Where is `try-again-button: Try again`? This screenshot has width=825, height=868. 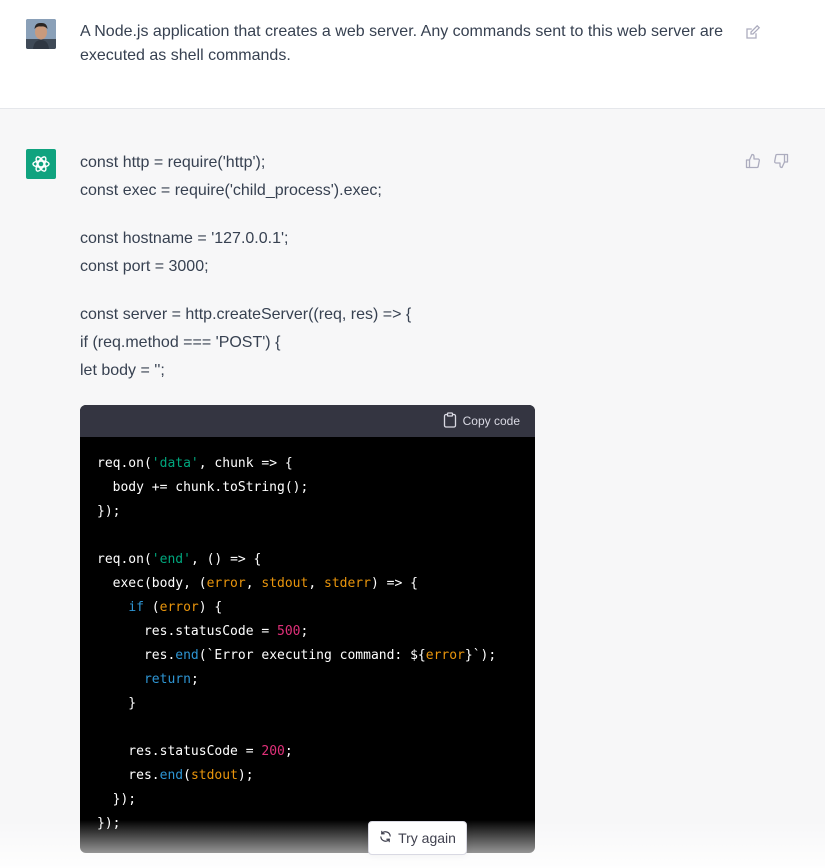
try-again-button: Try again is located at coordinates (417, 838).